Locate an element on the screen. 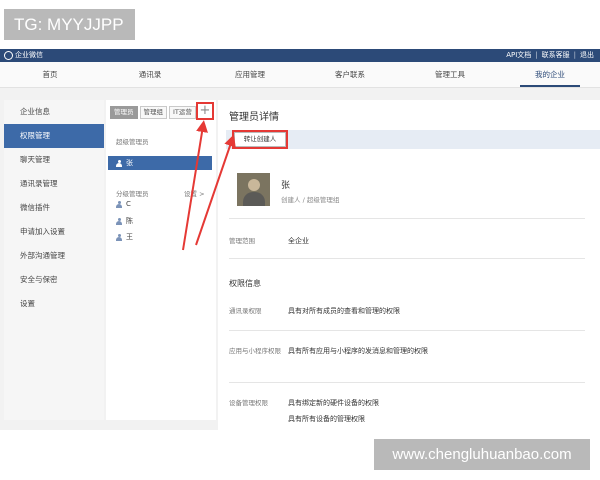 The width and height of the screenshot is (600, 480). super-admin-row: 张 is located at coordinates (160, 163).